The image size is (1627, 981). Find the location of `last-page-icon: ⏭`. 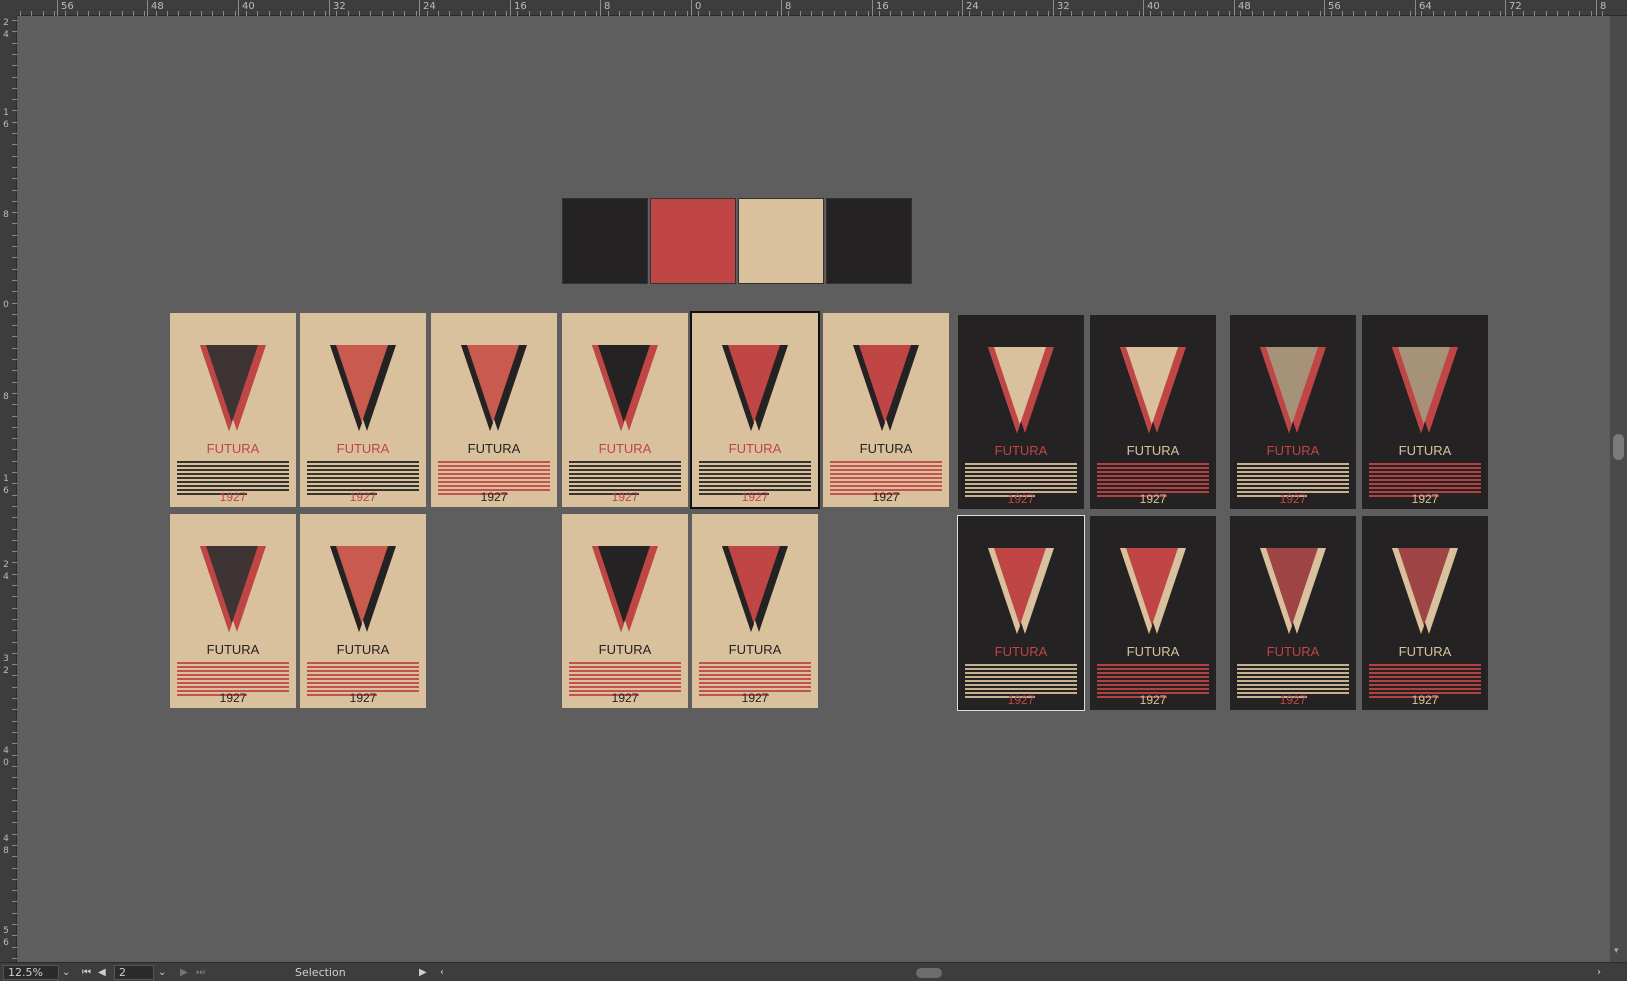

last-page-icon: ⏭ is located at coordinates (200, 972).